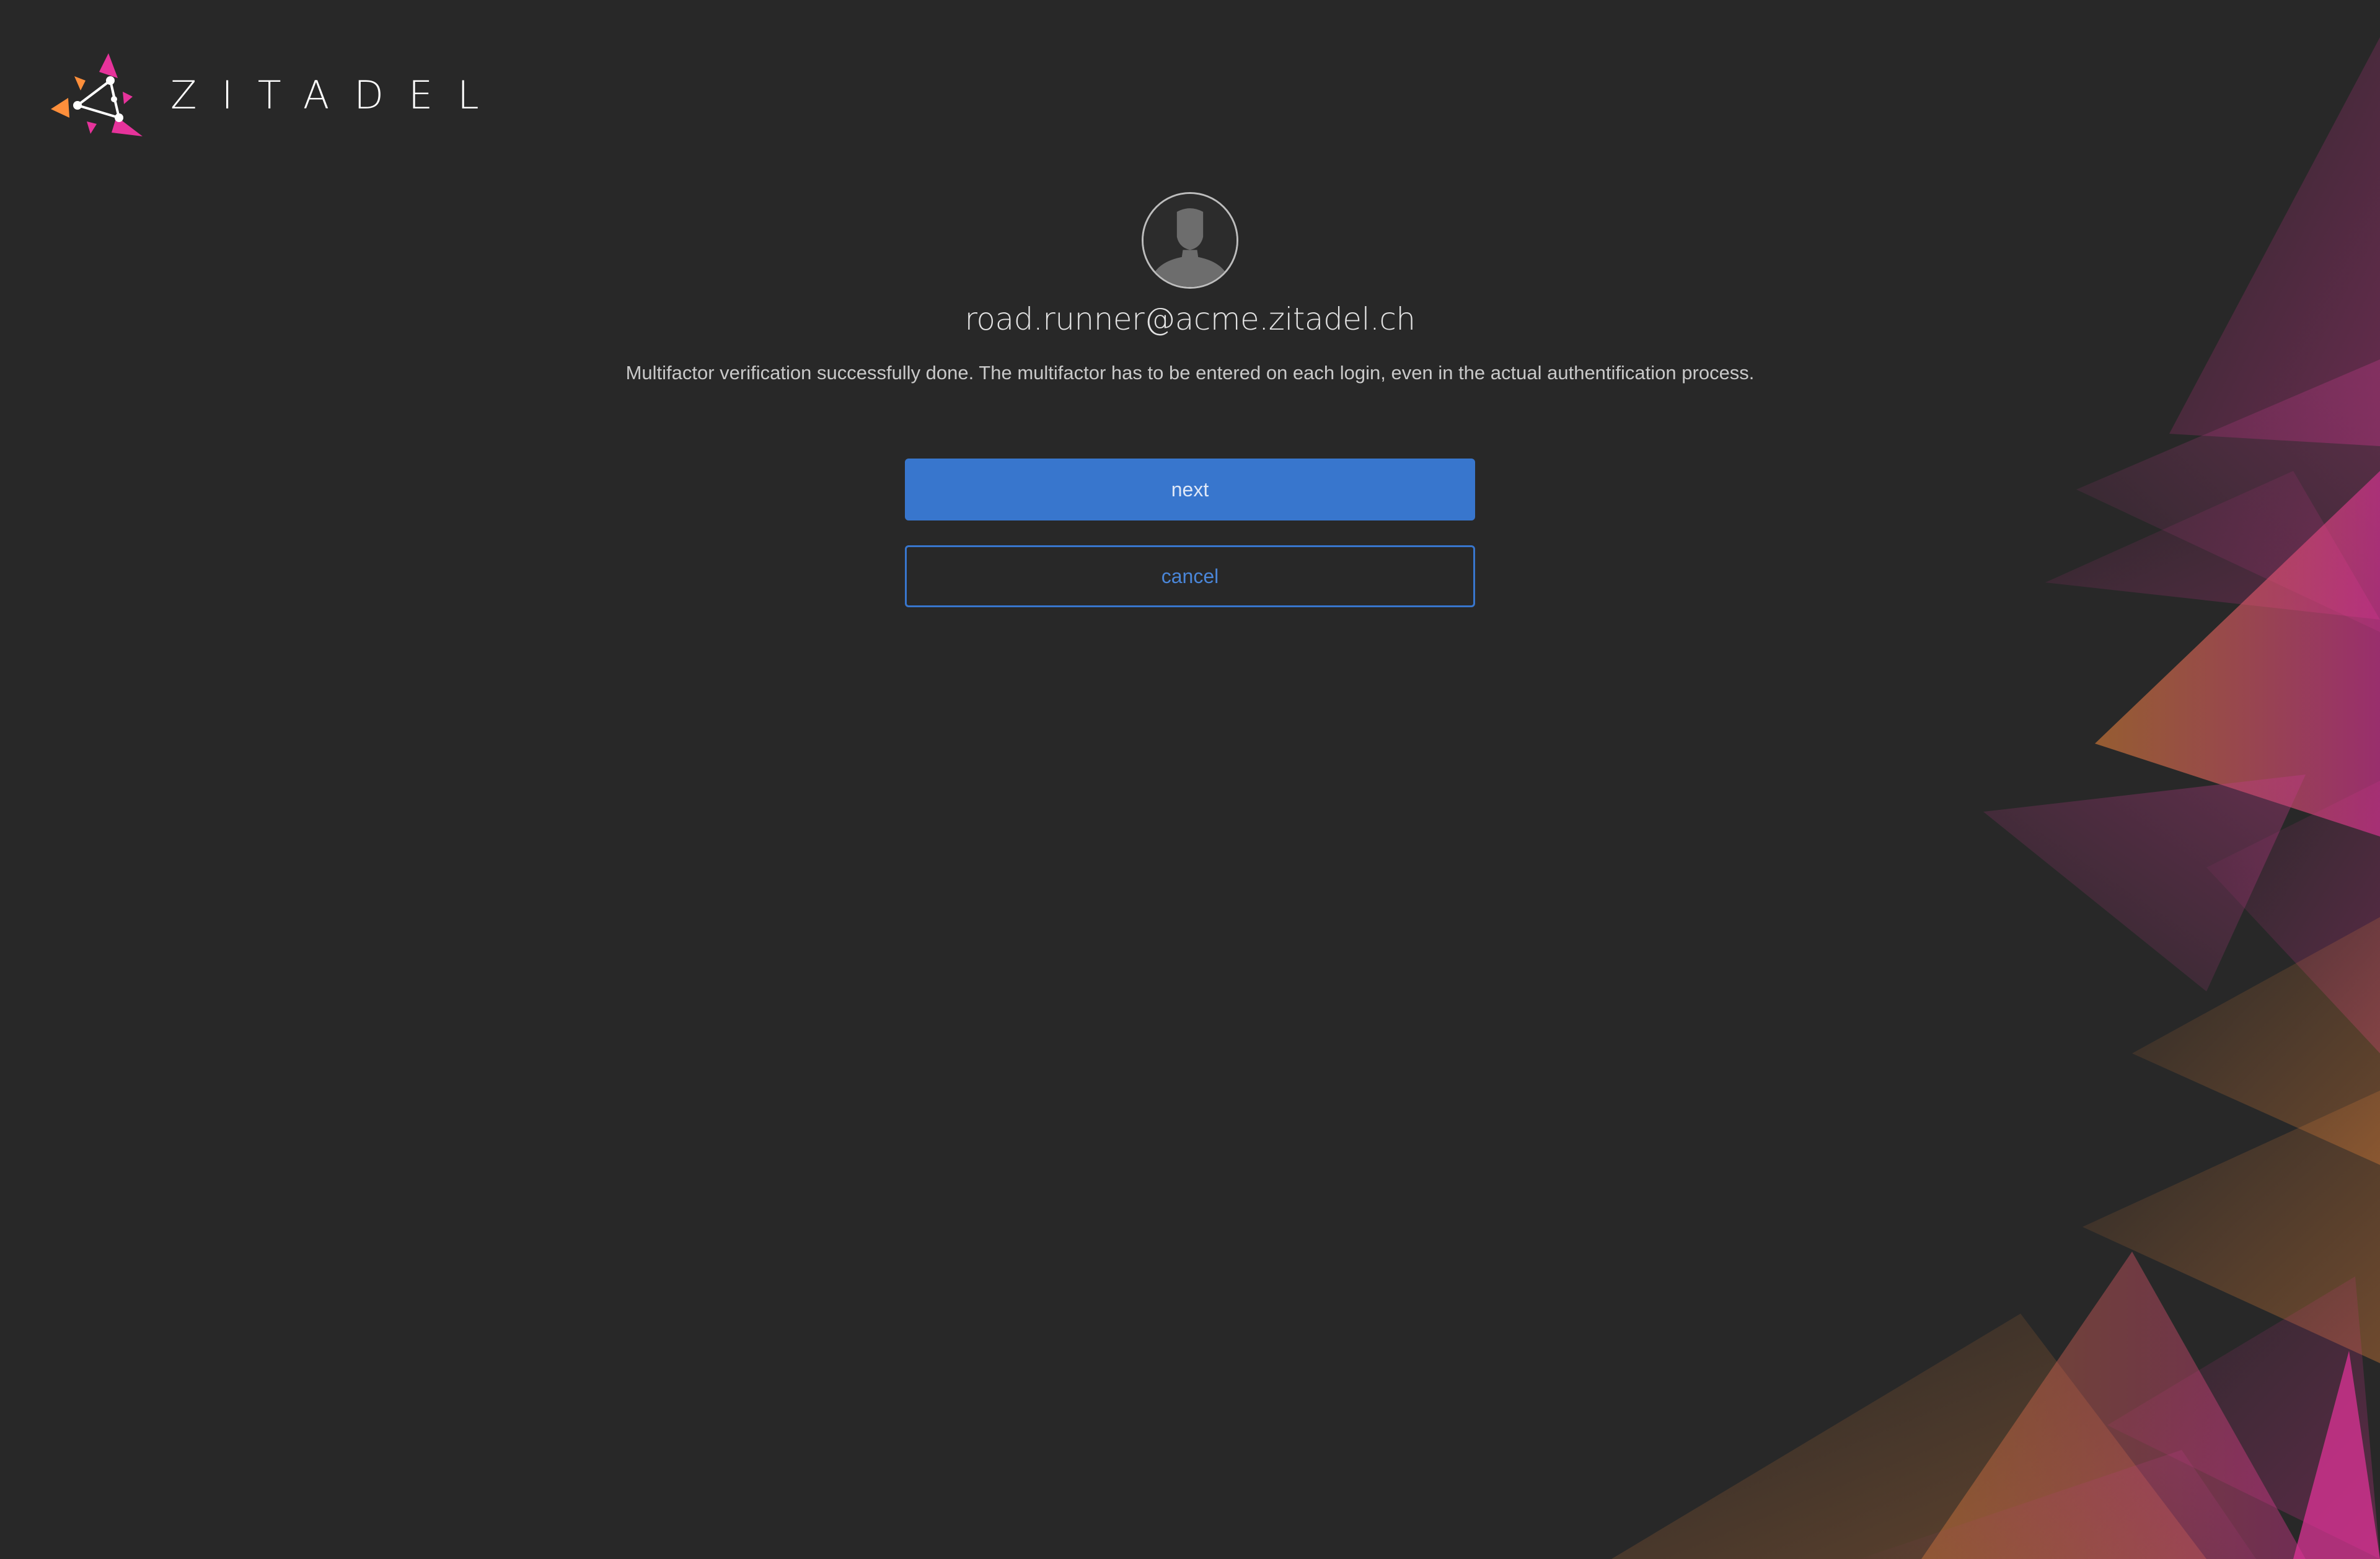 Image resolution: width=2380 pixels, height=1559 pixels. Describe the element at coordinates (97, 94) in the screenshot. I see `zitadel-triangle-logo-icon` at that location.